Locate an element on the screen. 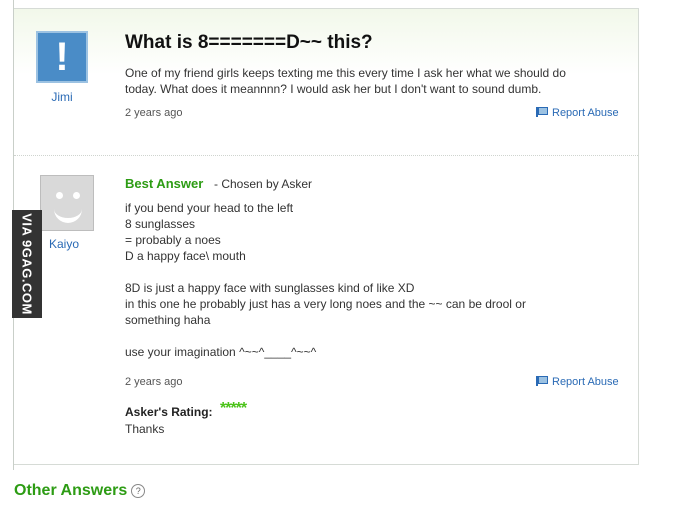 The height and width of the screenshot is (525, 700). section-divider is located at coordinates (326, 155).